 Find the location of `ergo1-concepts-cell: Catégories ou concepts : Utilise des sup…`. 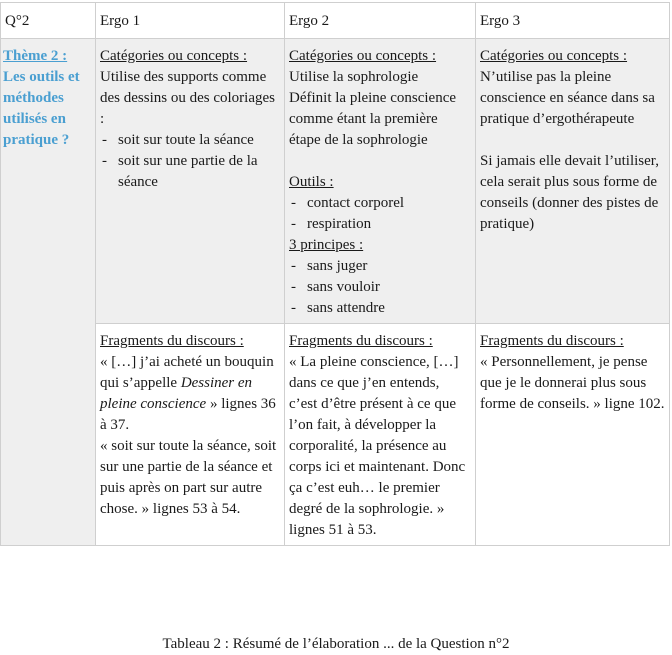

ergo1-concepts-cell: Catégories ou concepts : Utilise des sup… is located at coordinates (190, 181).